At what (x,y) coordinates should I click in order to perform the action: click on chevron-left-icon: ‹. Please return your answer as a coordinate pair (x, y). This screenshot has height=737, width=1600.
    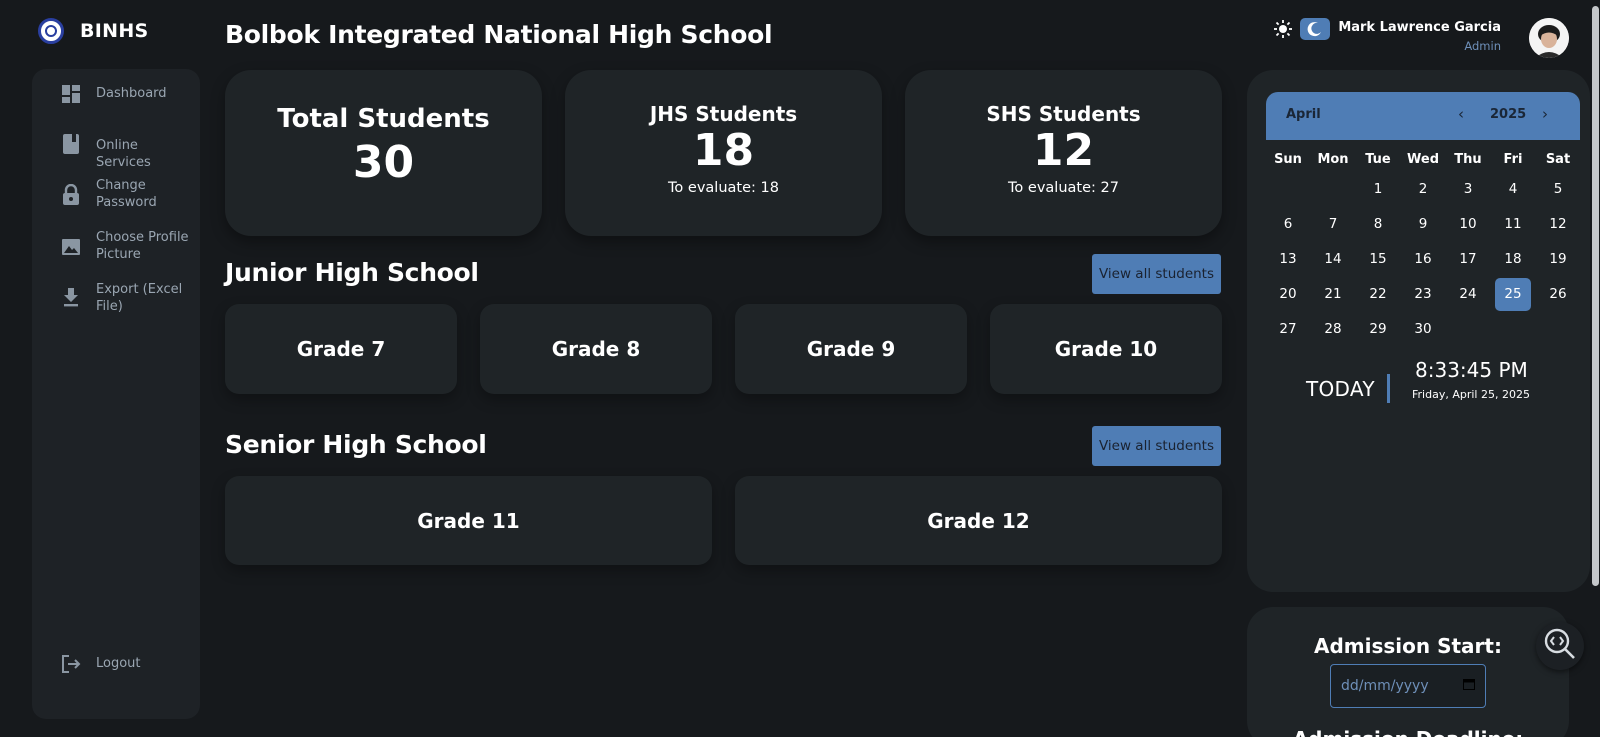
    Looking at the image, I should click on (1461, 114).